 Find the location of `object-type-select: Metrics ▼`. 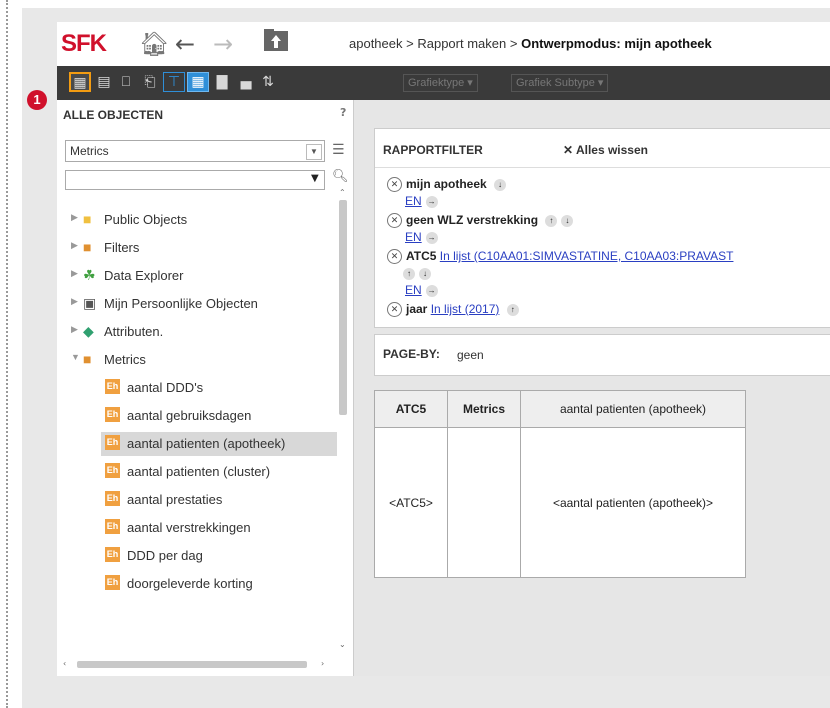

object-type-select: Metrics ▼ is located at coordinates (195, 151).